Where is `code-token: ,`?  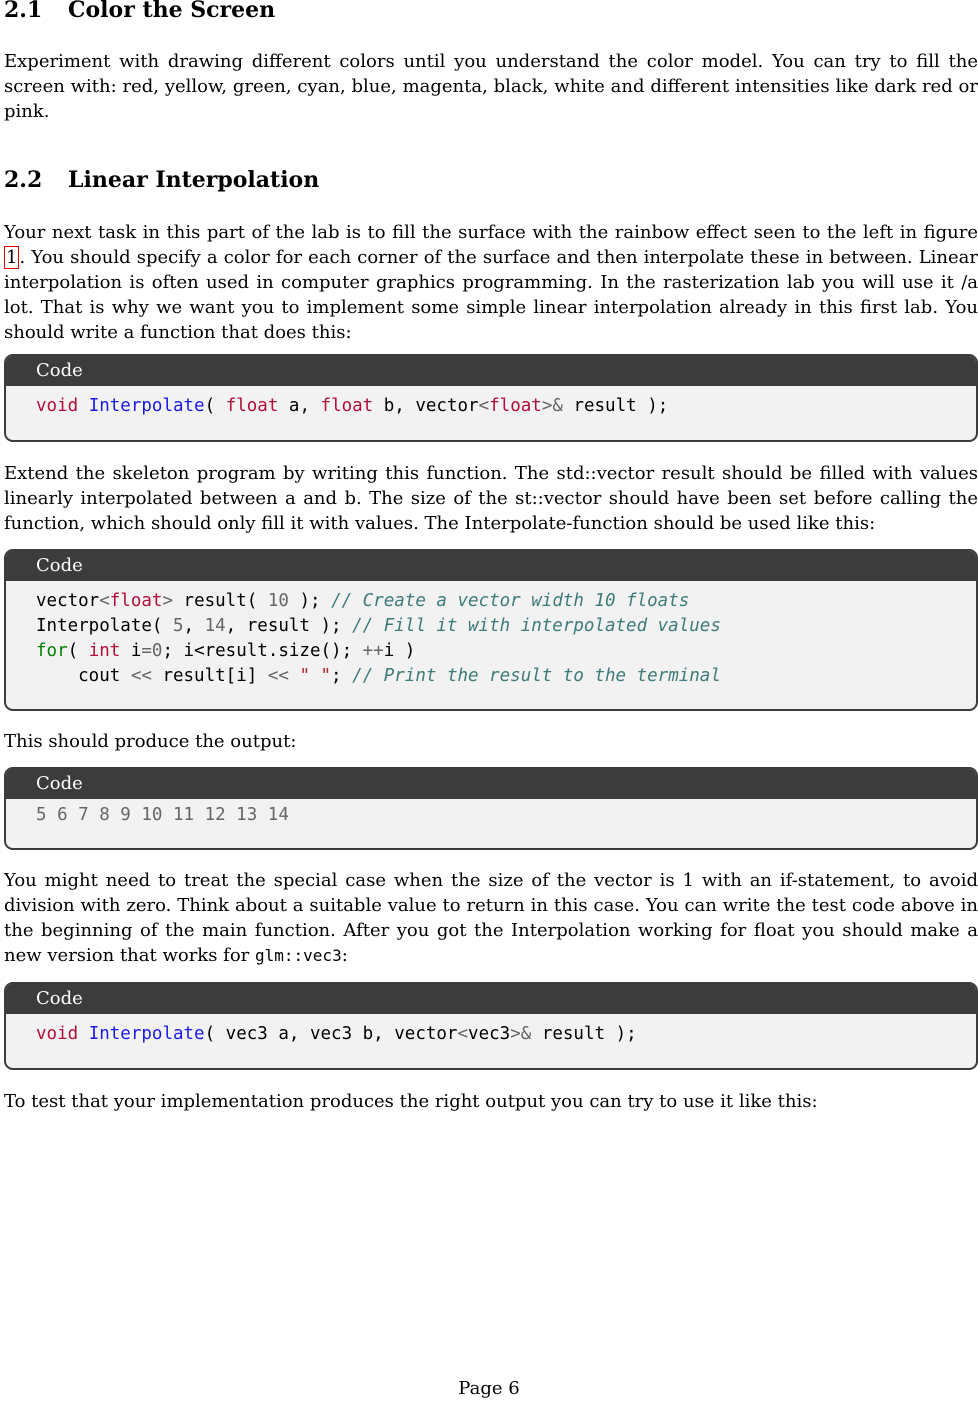
code-token: , is located at coordinates (194, 626).